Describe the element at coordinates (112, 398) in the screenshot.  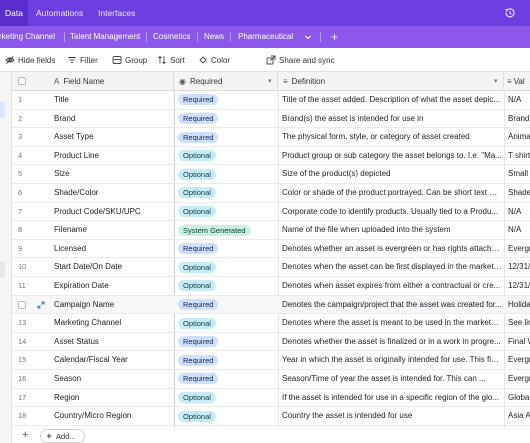
I see `field-name-cell: Region` at that location.